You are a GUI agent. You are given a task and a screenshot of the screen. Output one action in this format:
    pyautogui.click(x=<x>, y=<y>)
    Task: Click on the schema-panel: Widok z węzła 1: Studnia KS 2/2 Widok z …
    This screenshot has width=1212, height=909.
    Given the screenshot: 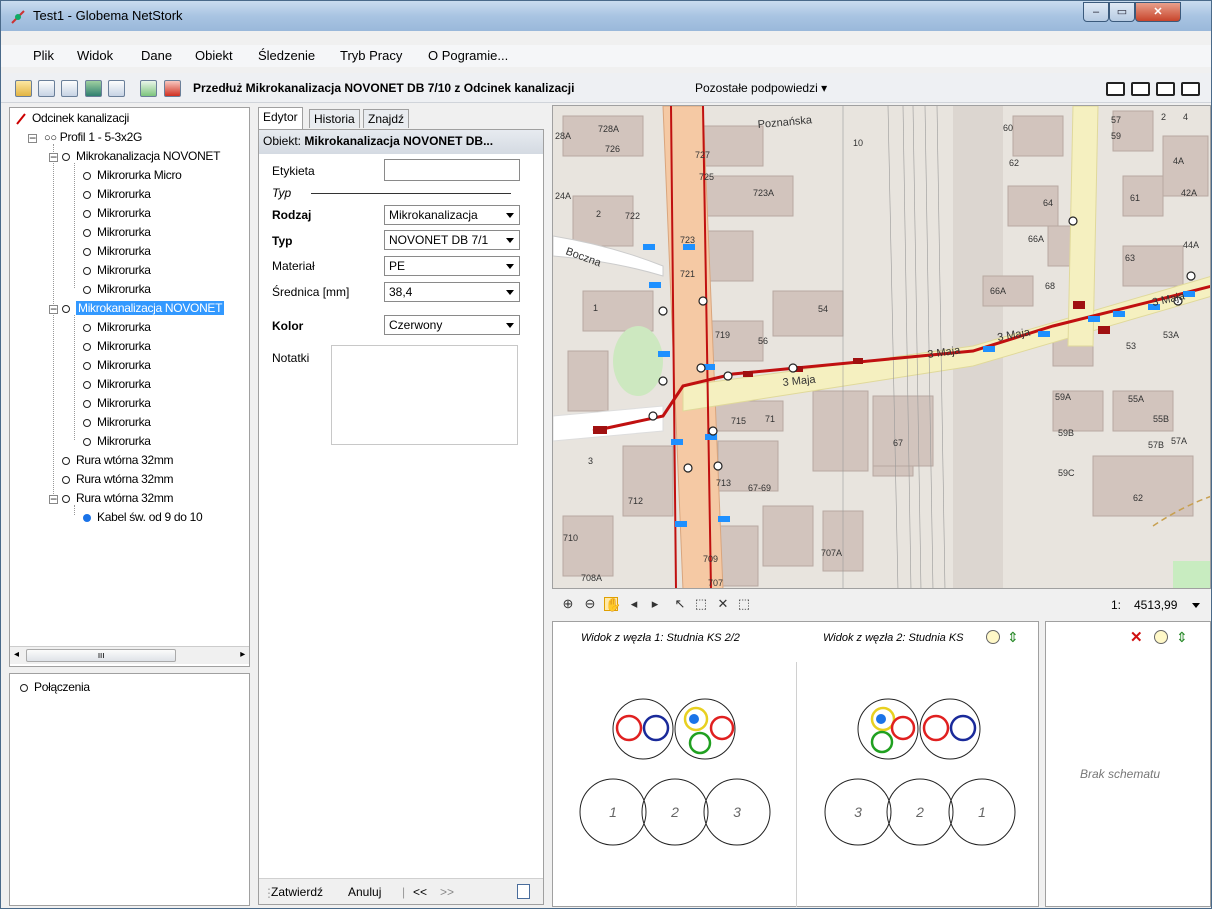 What is the action you would take?
    pyautogui.click(x=795, y=764)
    